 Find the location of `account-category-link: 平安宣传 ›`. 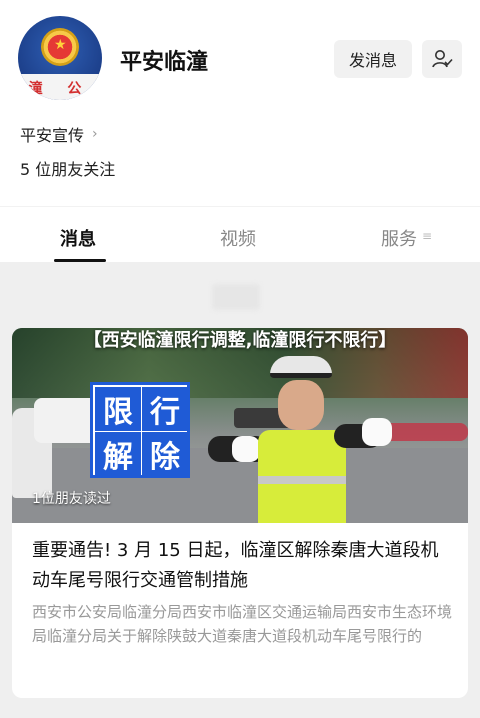

account-category-link: 平安宣传 › is located at coordinates (59, 134).